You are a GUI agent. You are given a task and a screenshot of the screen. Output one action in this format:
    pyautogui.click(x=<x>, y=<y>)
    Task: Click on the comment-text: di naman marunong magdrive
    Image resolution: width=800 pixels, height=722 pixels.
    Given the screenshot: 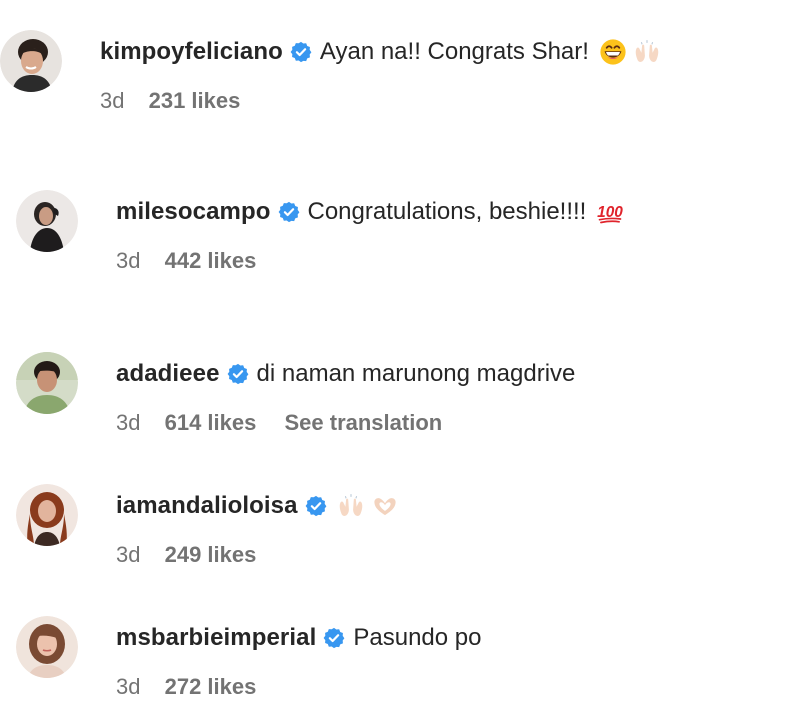 What is the action you would take?
    pyautogui.click(x=416, y=373)
    